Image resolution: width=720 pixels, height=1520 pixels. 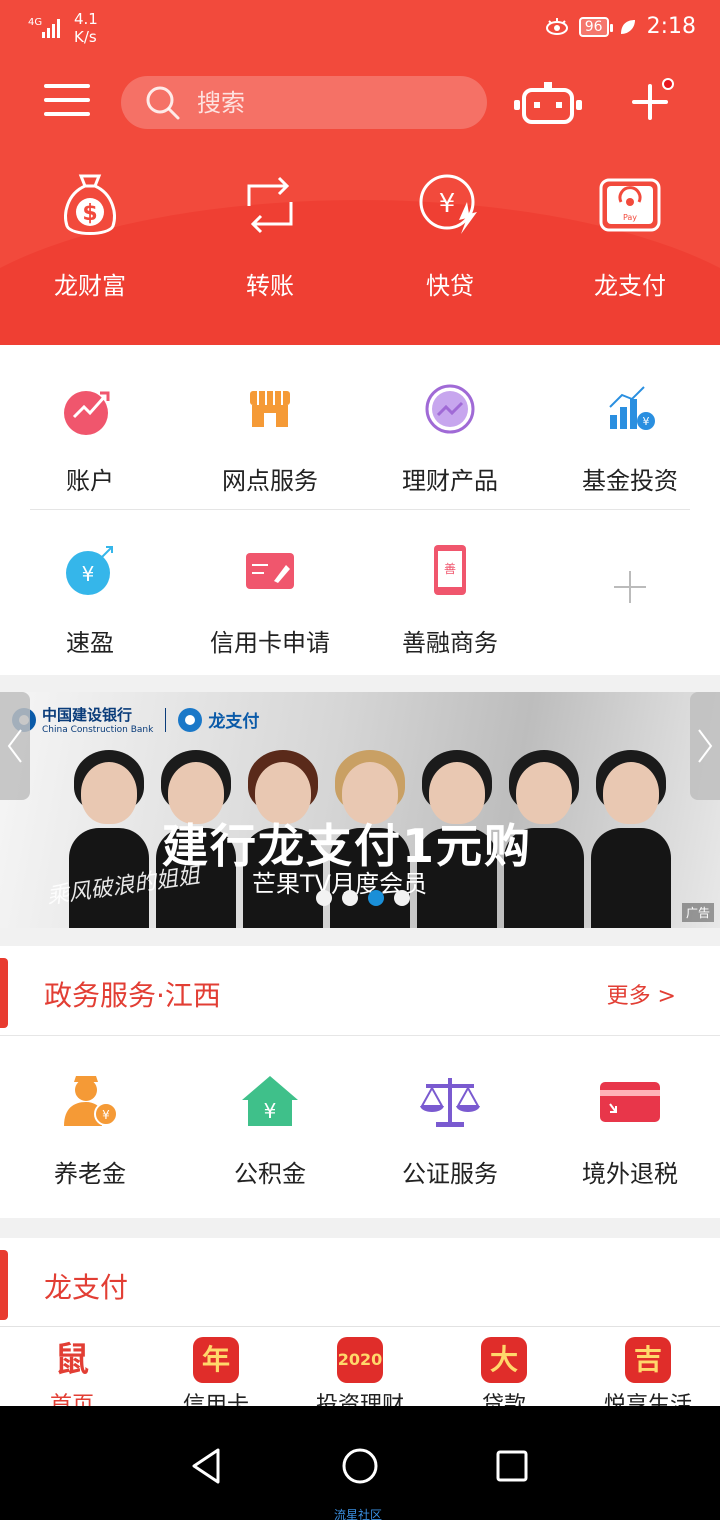 What do you see at coordinates (270, 643) in the screenshot?
I see `grid-label: 信用卡申请` at bounding box center [270, 643].